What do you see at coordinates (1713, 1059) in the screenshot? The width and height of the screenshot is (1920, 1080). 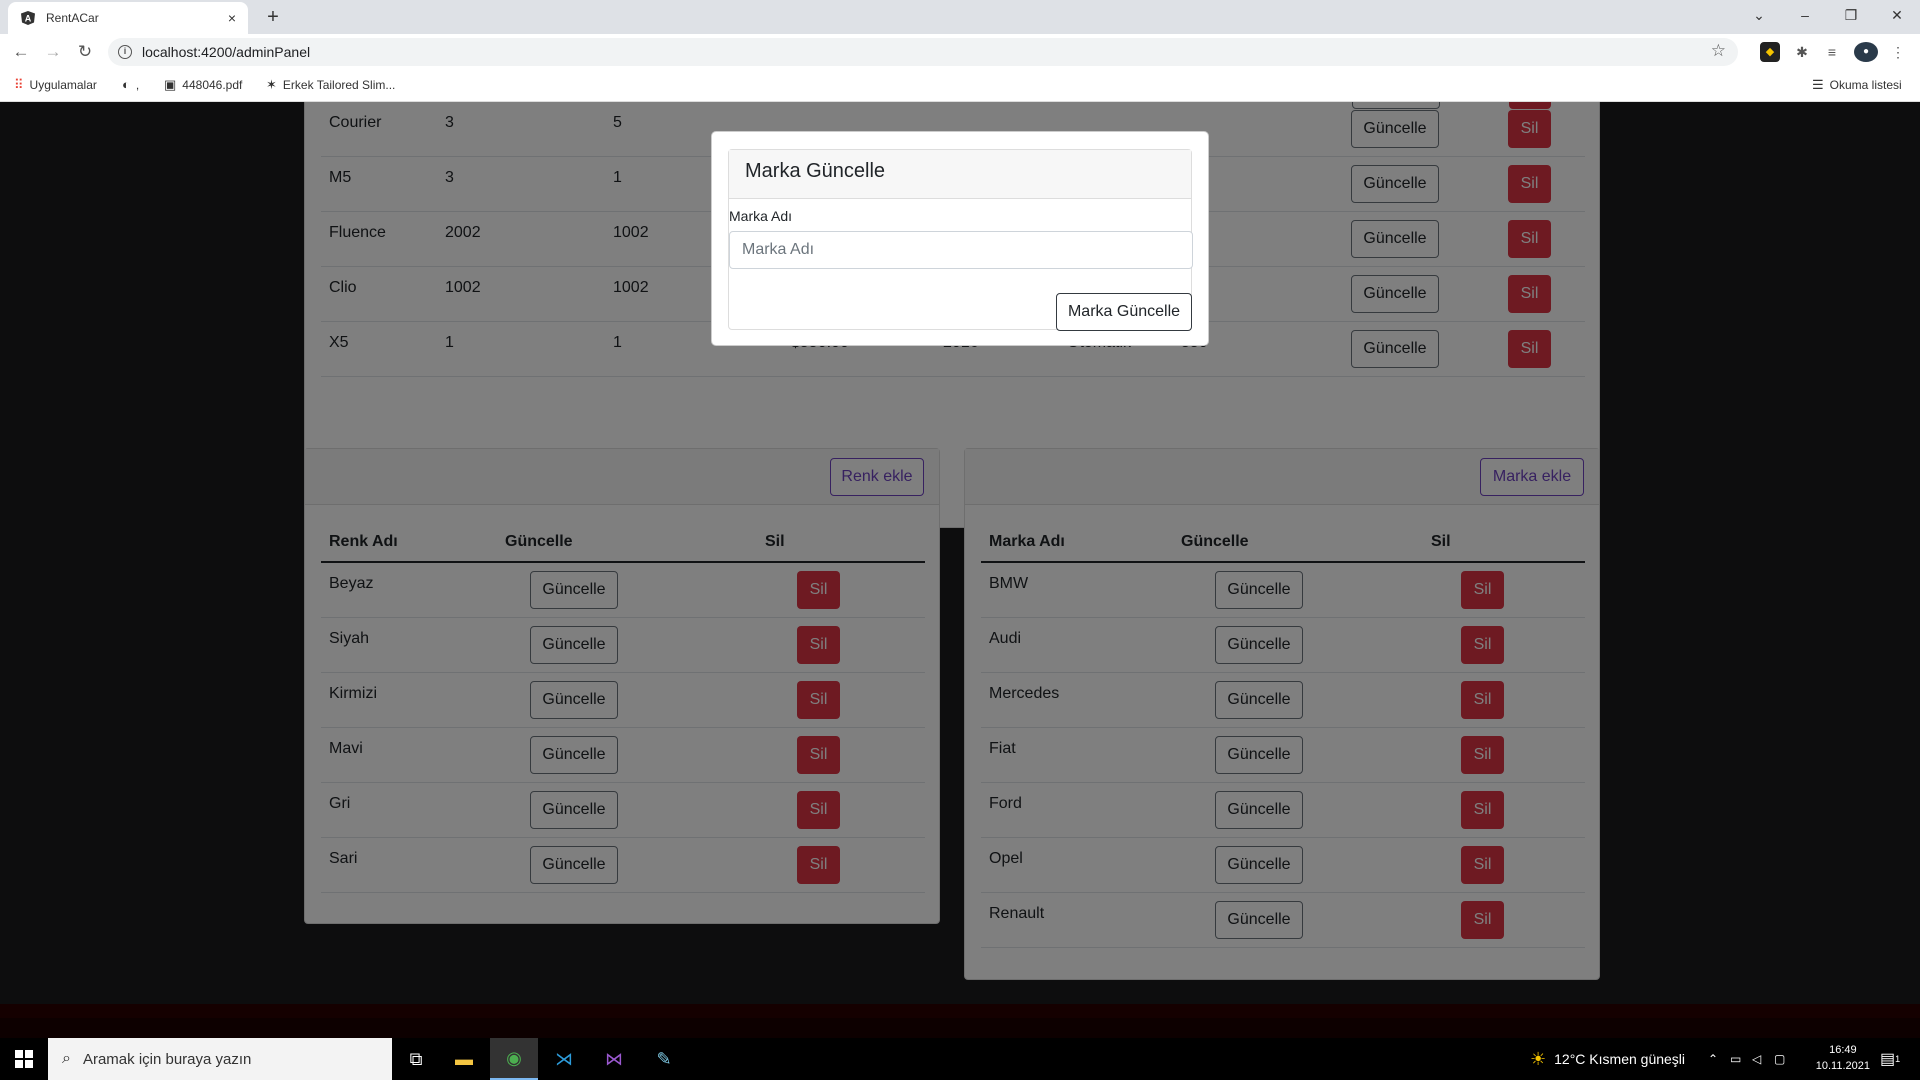 I see `tray-chevron-icon: ⌃` at bounding box center [1713, 1059].